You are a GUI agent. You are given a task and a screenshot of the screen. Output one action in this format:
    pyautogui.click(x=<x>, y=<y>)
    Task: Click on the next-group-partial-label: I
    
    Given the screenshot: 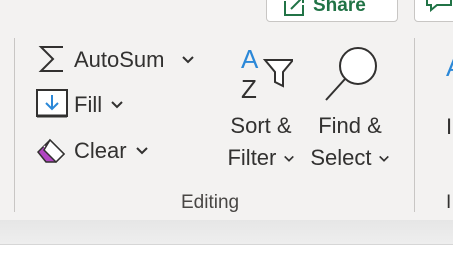 What is the action you would take?
    pyautogui.click(x=449, y=202)
    